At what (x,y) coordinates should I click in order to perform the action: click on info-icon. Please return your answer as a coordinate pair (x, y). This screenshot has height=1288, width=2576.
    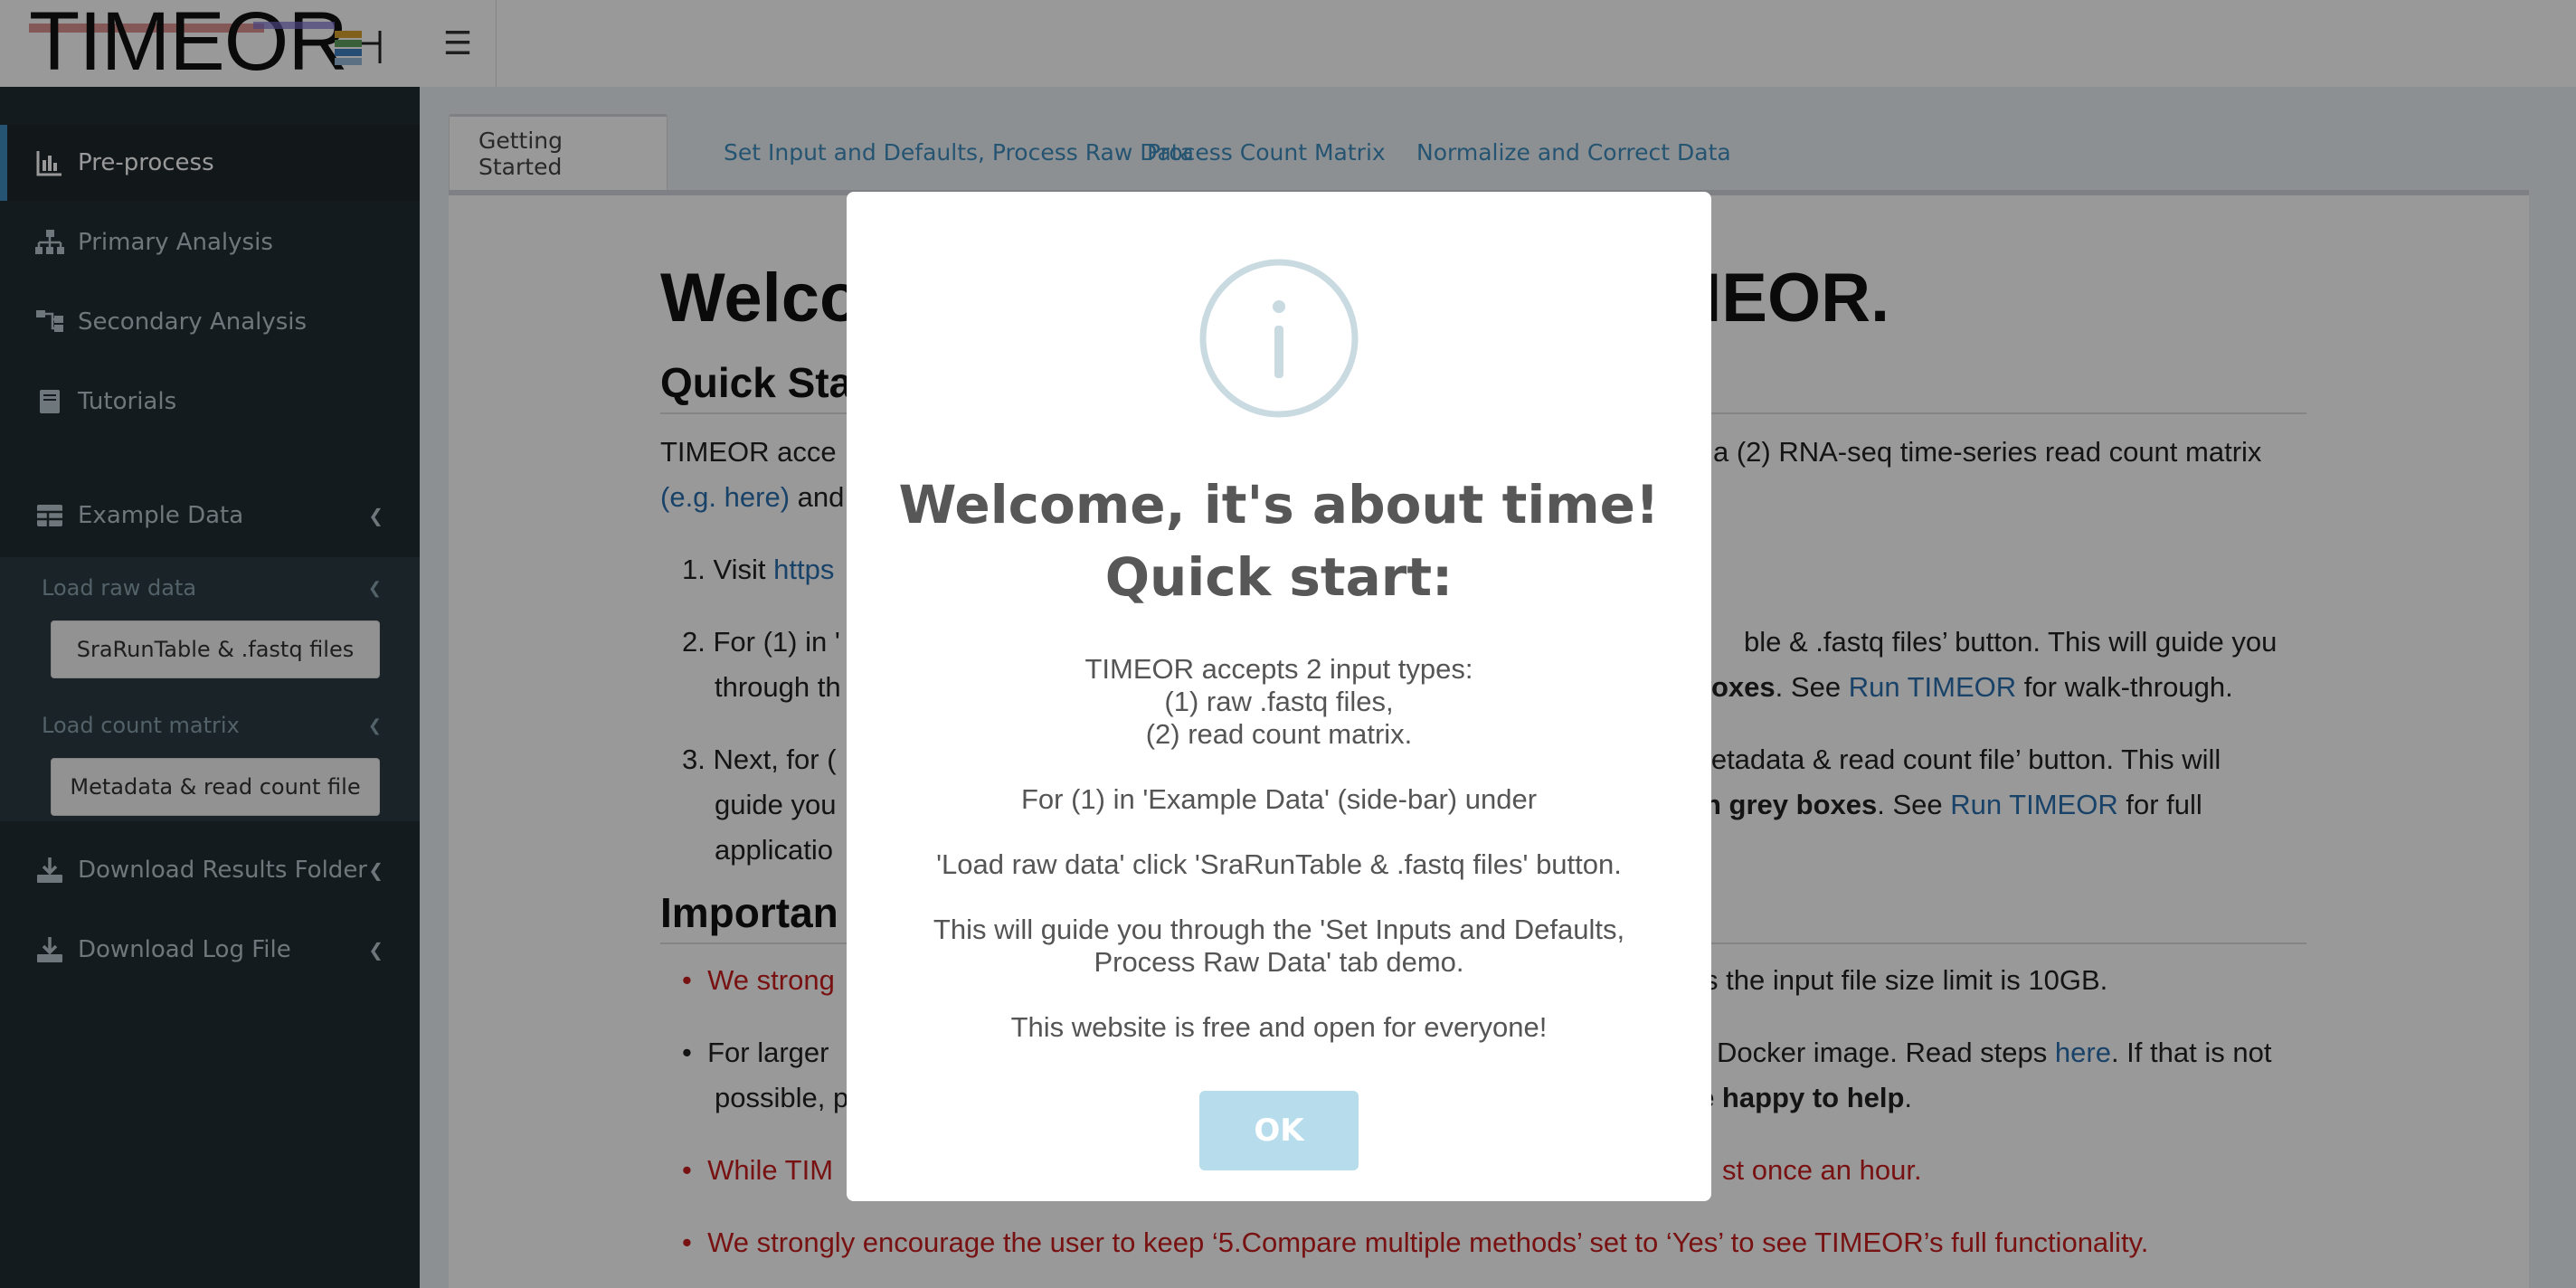
    Looking at the image, I should click on (1279, 339).